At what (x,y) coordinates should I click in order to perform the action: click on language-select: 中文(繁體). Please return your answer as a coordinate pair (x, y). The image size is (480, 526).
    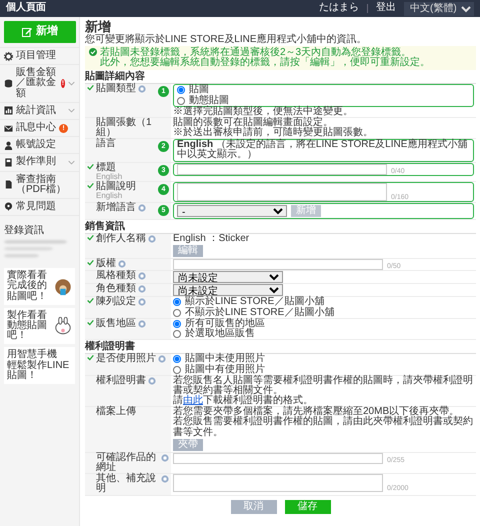
    Looking at the image, I should click on (439, 9).